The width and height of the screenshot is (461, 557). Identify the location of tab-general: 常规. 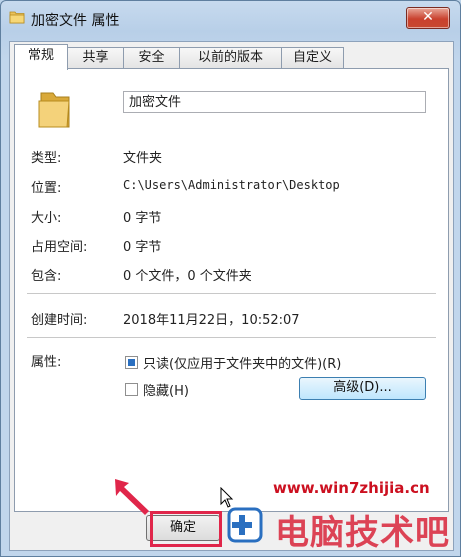
(41, 57).